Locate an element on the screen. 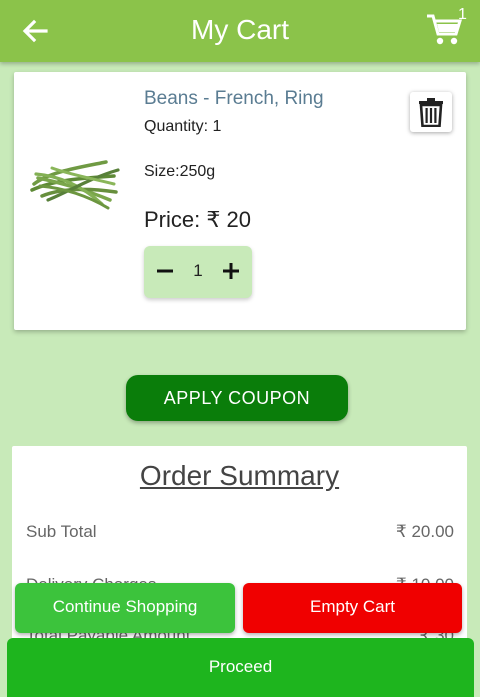 The width and height of the screenshot is (480, 697). product-quantity: Quantity: 1 is located at coordinates (183, 126).